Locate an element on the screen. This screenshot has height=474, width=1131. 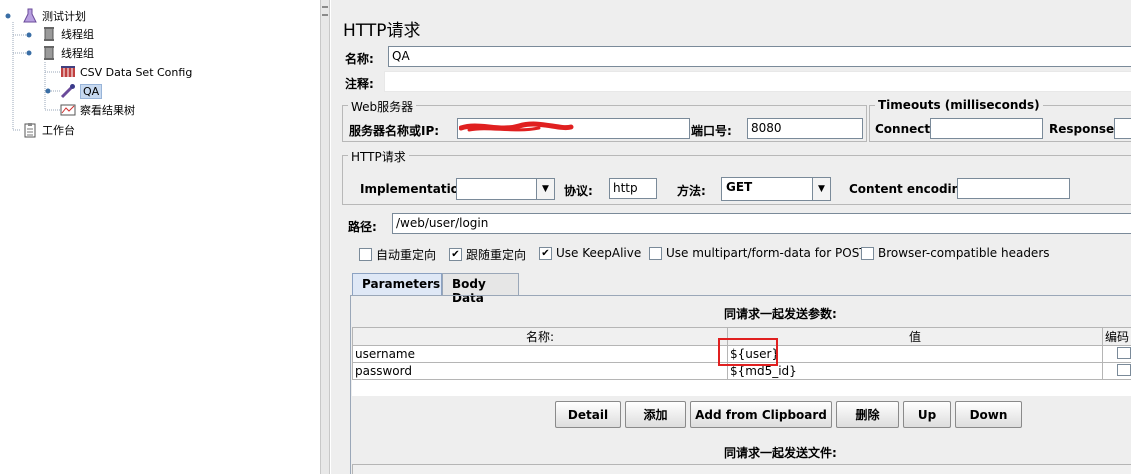
implementation-select: ▼ is located at coordinates (505, 189).